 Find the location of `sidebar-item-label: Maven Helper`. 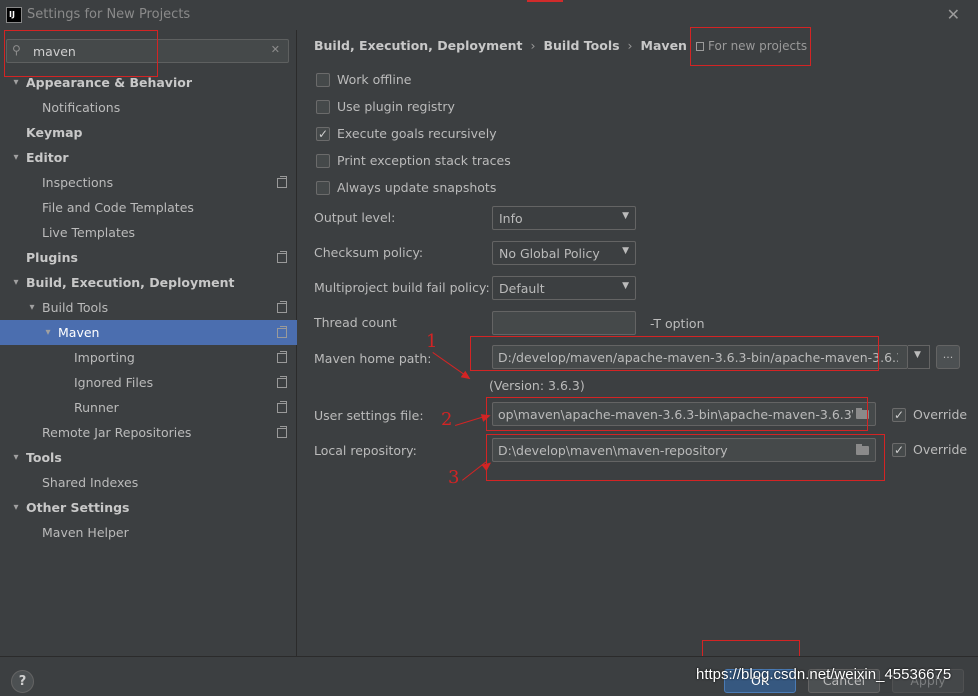

sidebar-item-label: Maven Helper is located at coordinates (85, 532).